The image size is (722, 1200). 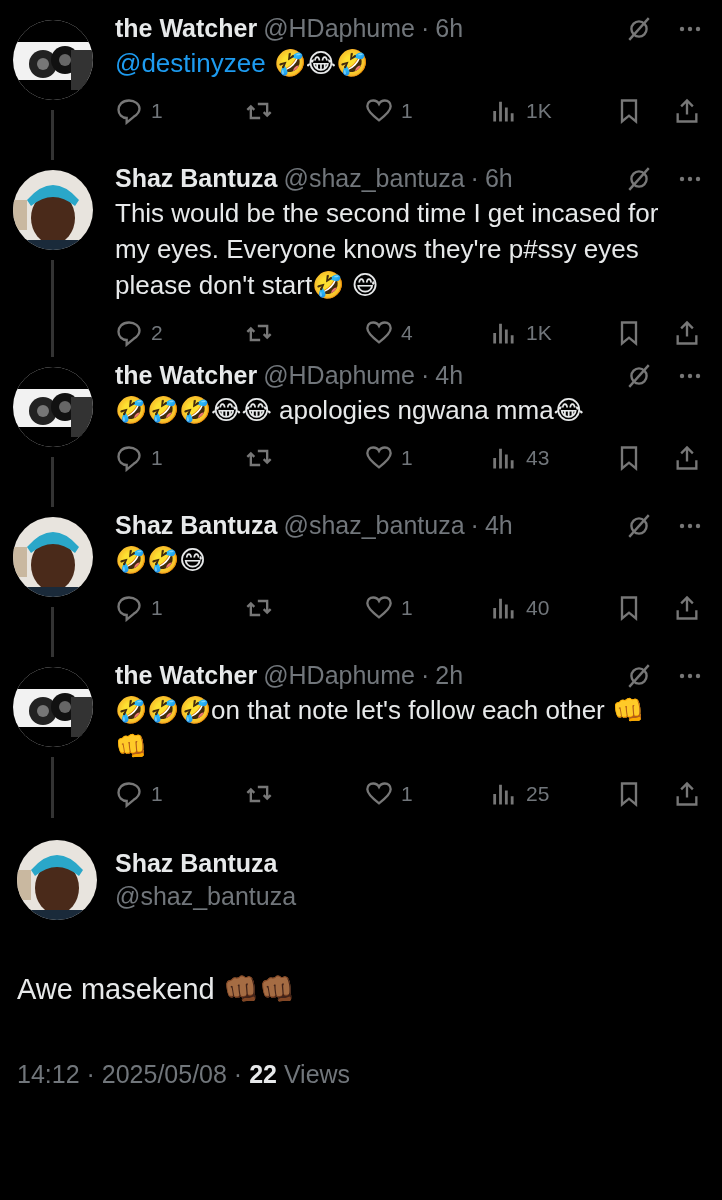 What do you see at coordinates (161, 560) in the screenshot?
I see `reply-text: 🤣🤣😅` at bounding box center [161, 560].